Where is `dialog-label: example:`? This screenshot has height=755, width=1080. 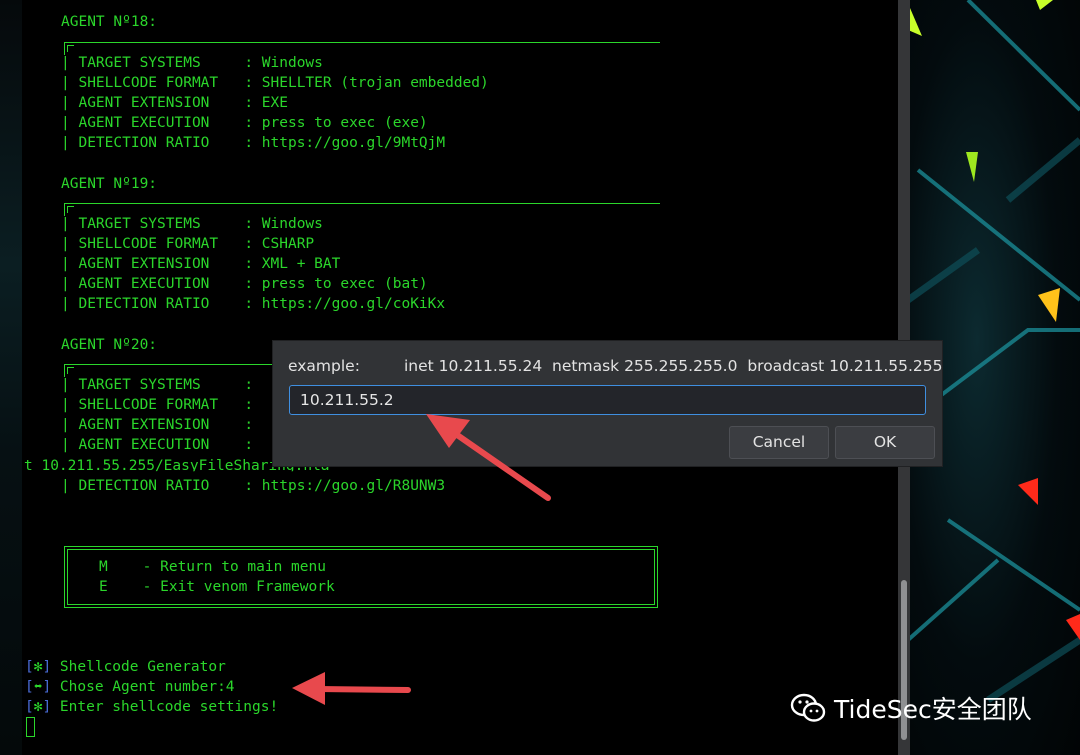 dialog-label: example: is located at coordinates (324, 366).